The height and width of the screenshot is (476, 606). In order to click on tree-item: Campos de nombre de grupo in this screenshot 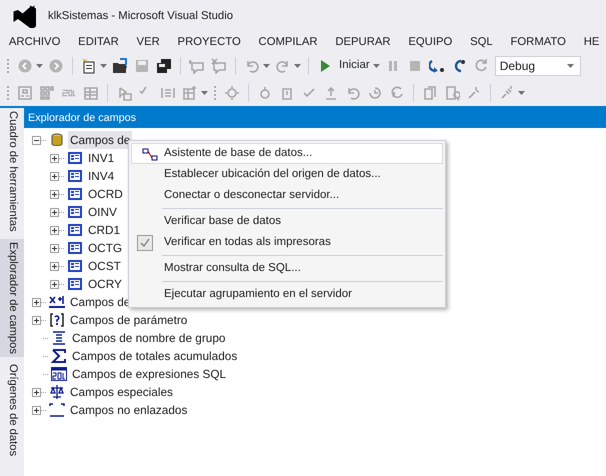, I will do `click(149, 338)`.